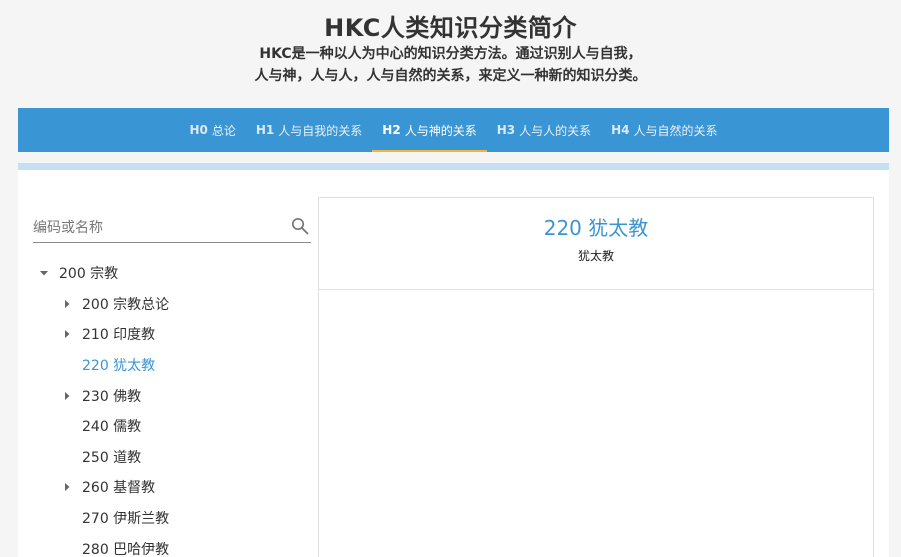  What do you see at coordinates (89, 274) in the screenshot?
I see `tree-node-label: 200 宗教` at bounding box center [89, 274].